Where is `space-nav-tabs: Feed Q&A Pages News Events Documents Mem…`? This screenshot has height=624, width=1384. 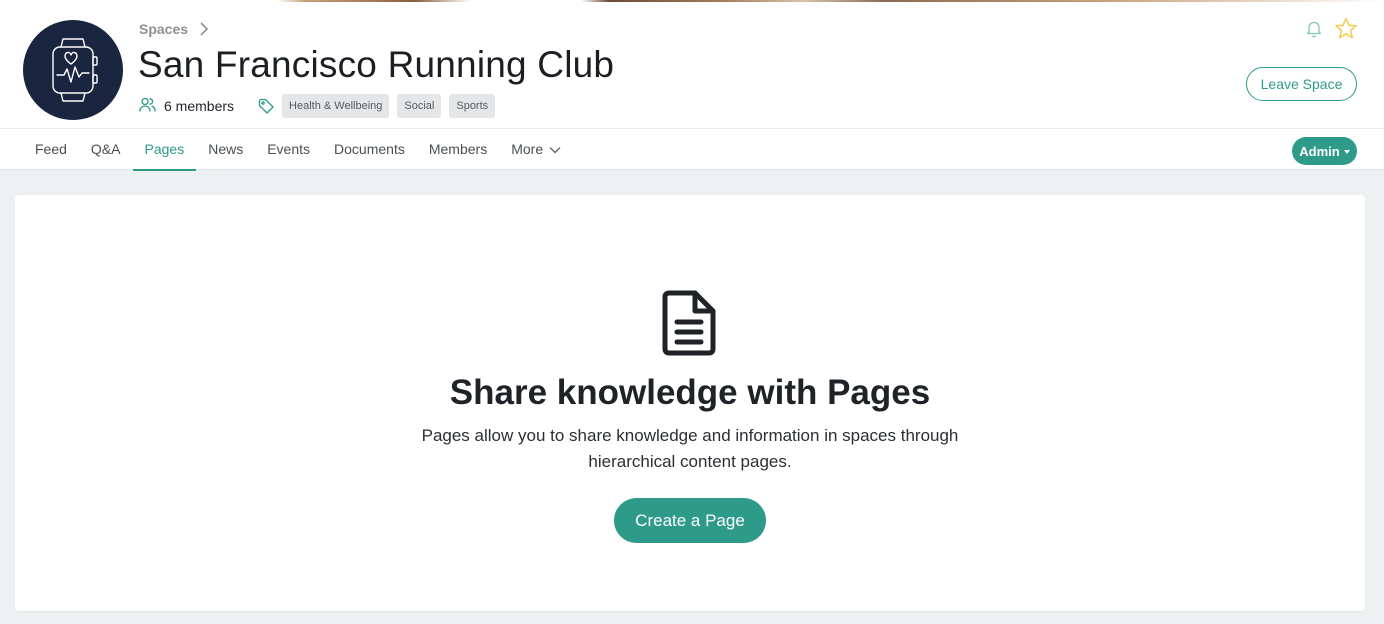
space-nav-tabs: Feed Q&A Pages News Events Documents Mem… is located at coordinates (298, 150).